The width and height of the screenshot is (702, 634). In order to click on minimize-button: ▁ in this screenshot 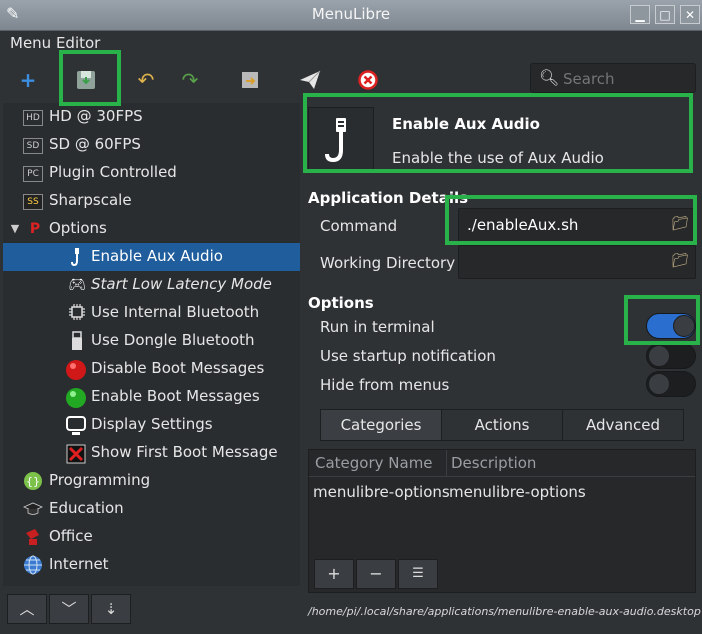, I will do `click(640, 14)`.